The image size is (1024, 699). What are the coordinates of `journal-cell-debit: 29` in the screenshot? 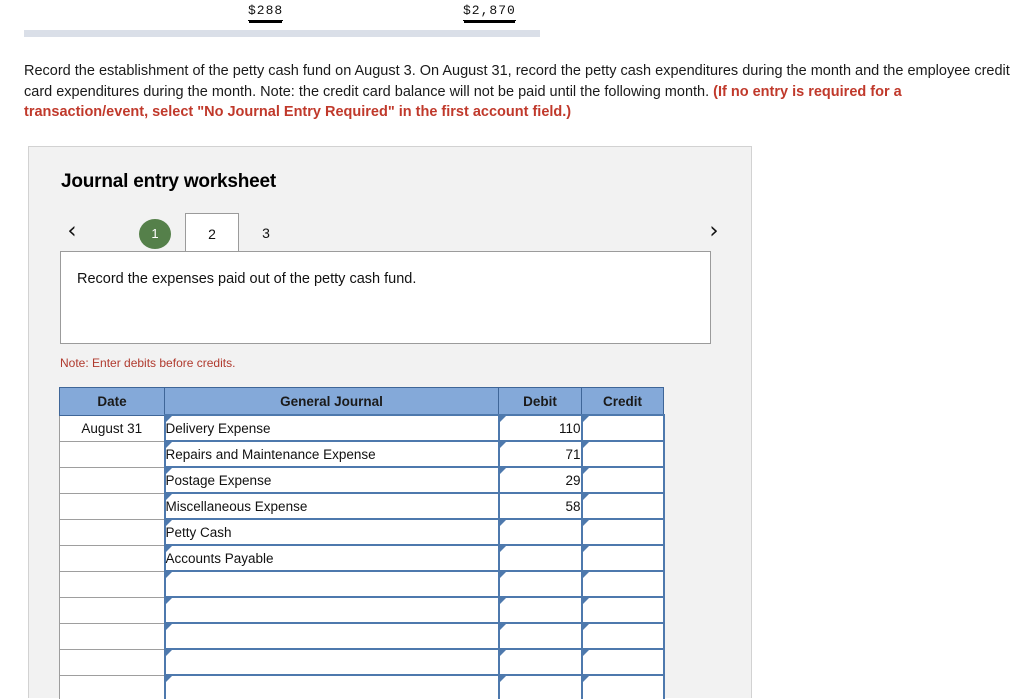 It's located at (540, 480).